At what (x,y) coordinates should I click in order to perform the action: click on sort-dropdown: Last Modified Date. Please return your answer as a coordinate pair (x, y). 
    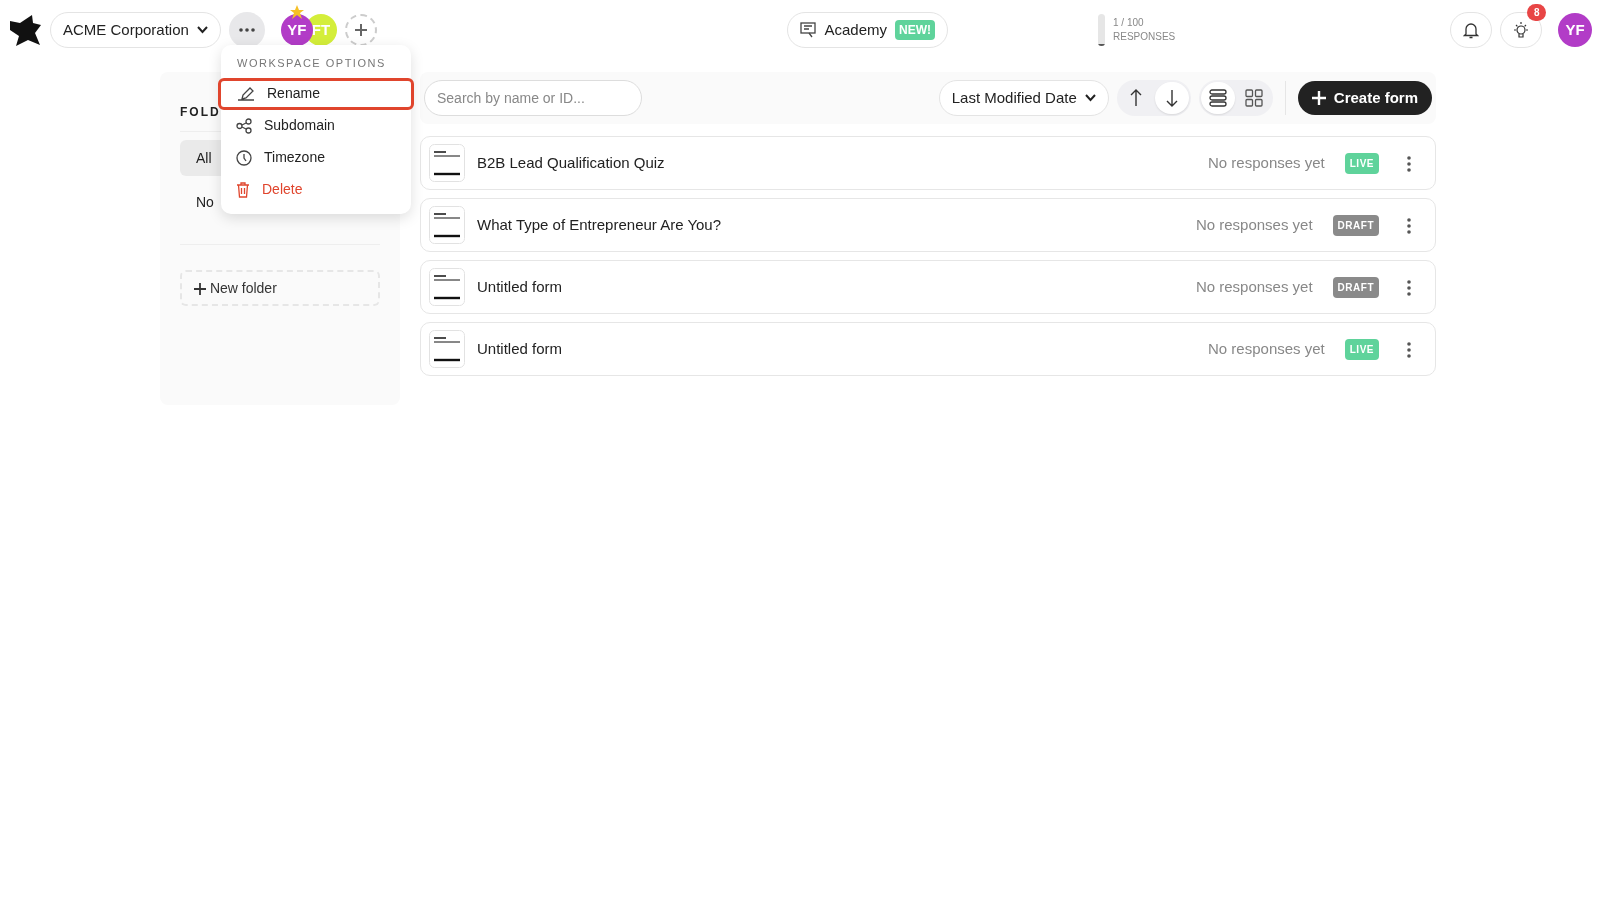
    Looking at the image, I should click on (1023, 98).